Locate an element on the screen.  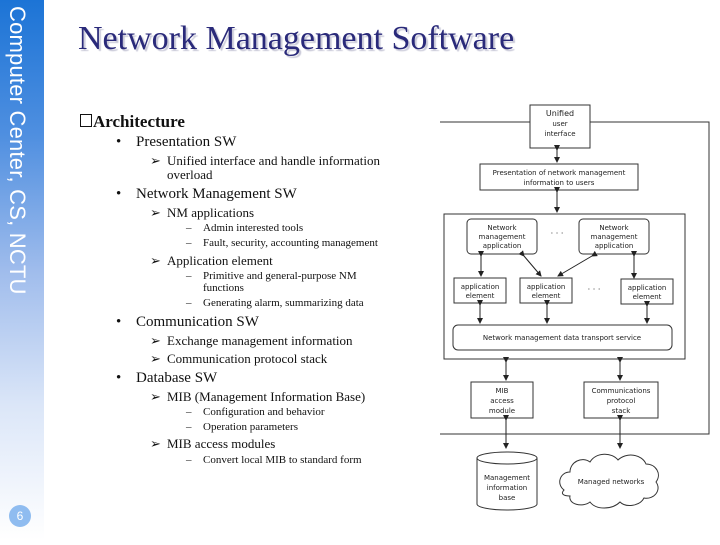
app-element-1-text-1: application is located at coordinates (480, 287).